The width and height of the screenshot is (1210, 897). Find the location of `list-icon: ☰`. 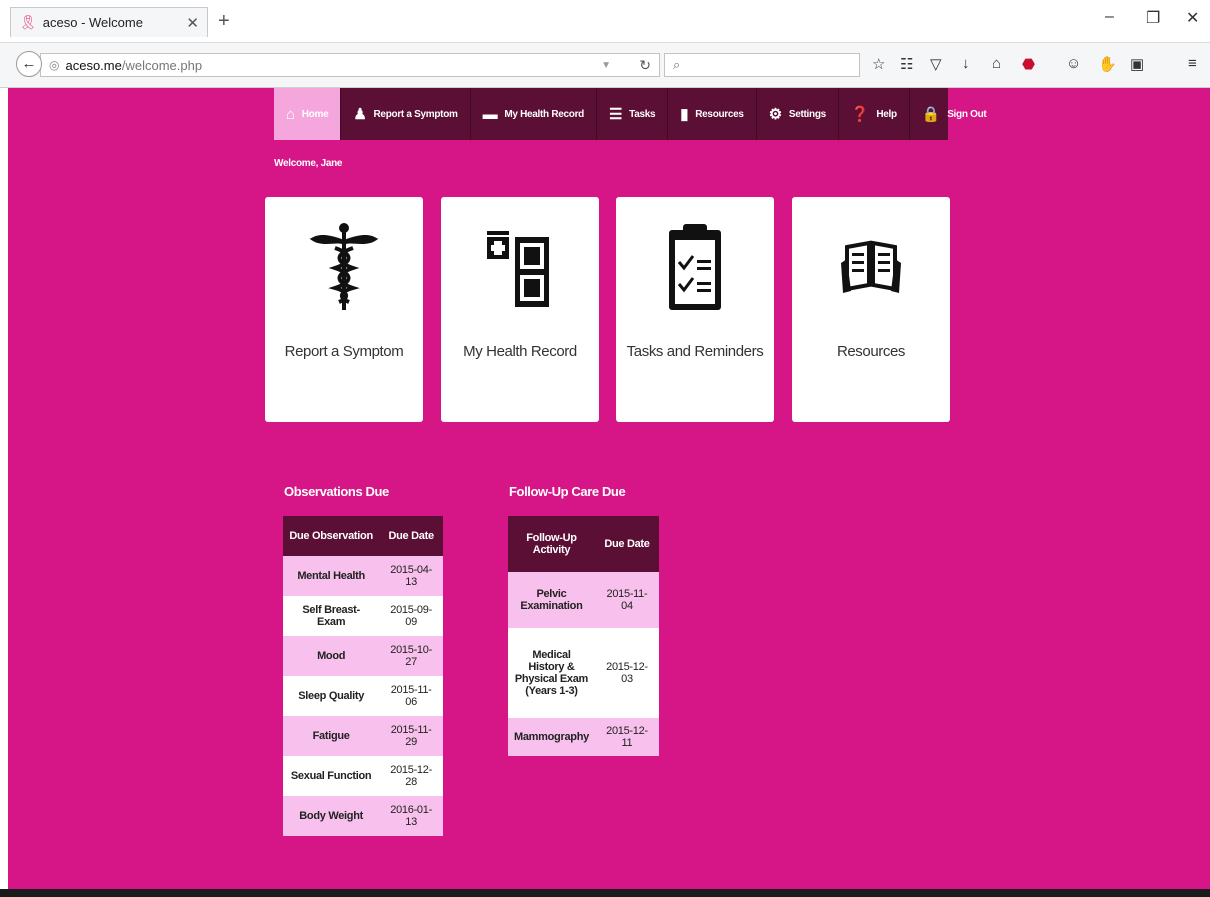

list-icon: ☰ is located at coordinates (616, 114).